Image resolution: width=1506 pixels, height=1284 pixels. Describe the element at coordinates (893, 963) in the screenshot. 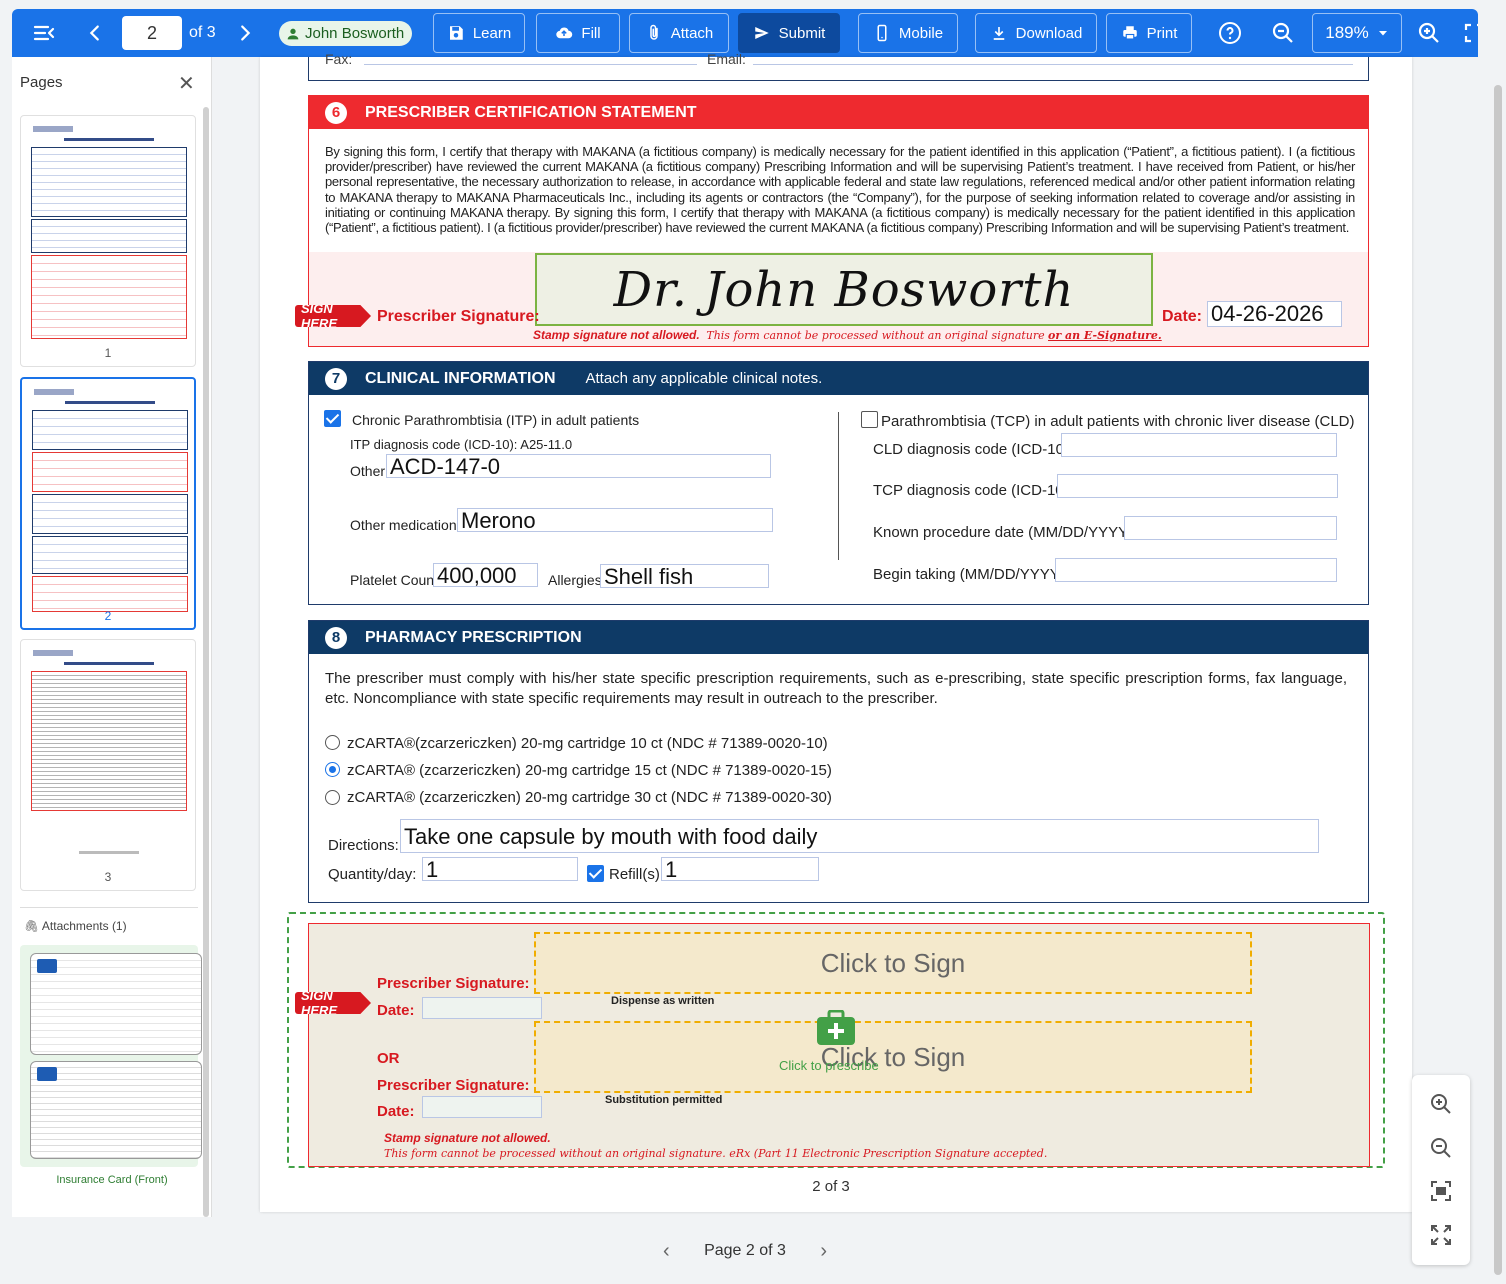

I see `click-to-sign-box-1: Click to Sign` at that location.